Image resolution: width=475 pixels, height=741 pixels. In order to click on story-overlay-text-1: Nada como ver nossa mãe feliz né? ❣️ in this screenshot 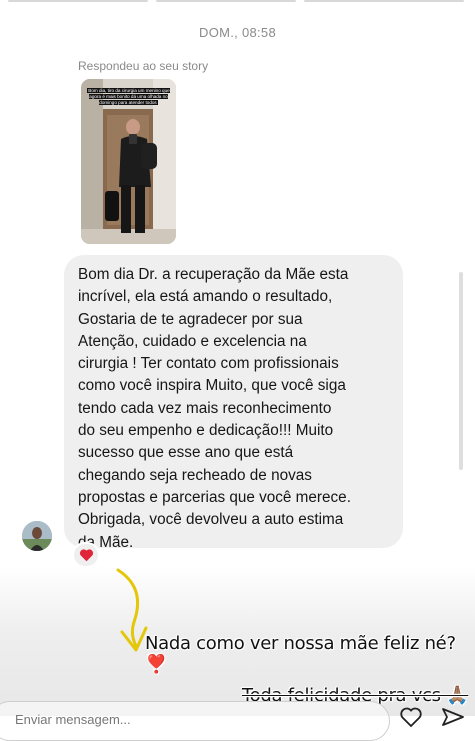, I will do `click(300, 654)`.